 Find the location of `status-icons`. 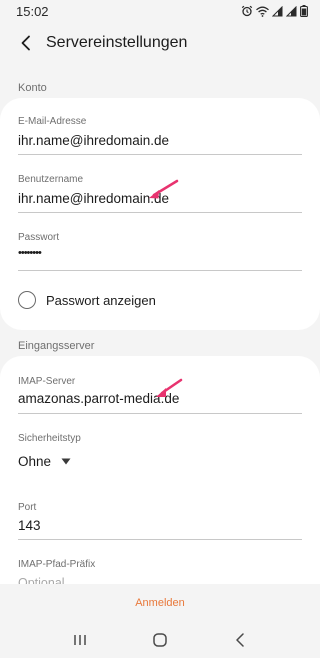

status-icons is located at coordinates (274, 11).